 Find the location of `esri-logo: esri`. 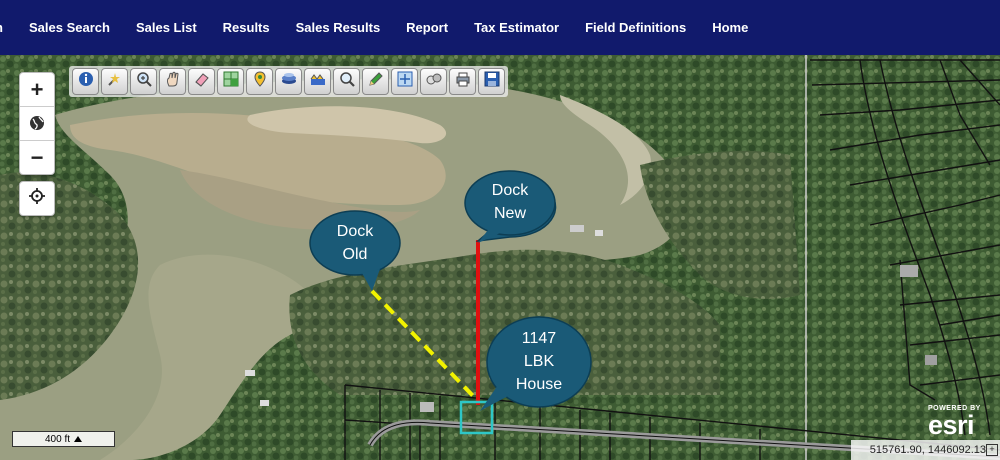

esri-logo: esri is located at coordinates (951, 425).